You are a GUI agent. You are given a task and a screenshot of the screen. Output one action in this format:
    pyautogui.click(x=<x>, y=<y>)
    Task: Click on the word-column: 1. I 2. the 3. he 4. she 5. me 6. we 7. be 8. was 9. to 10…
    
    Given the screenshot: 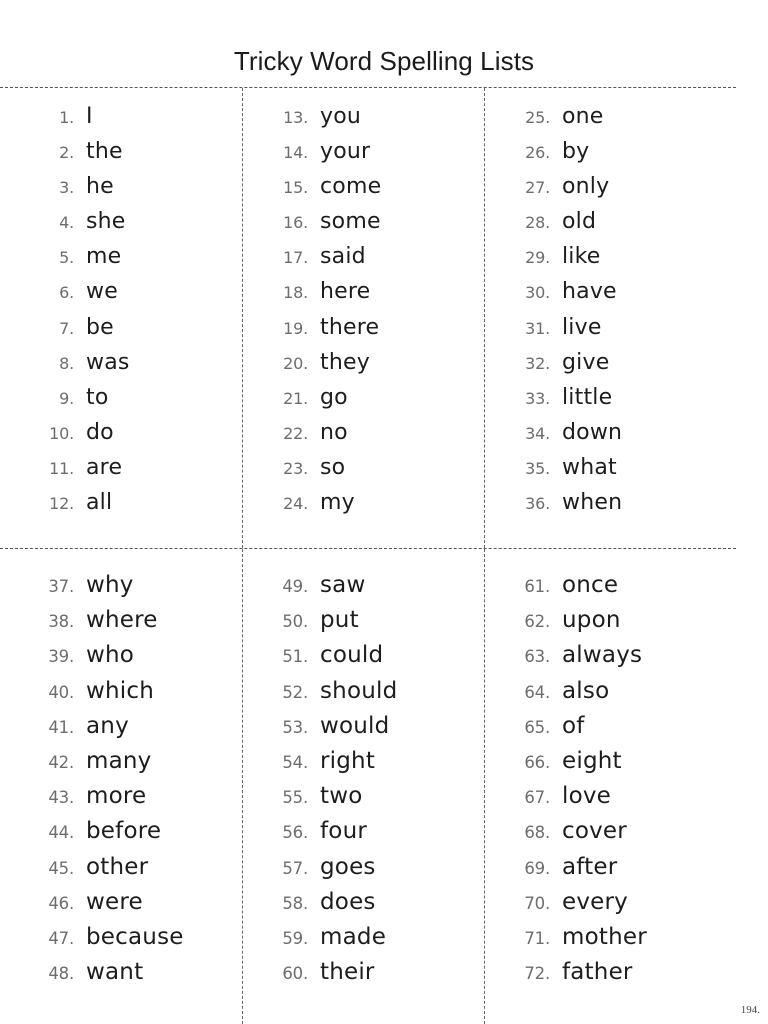 What is the action you would take?
    pyautogui.click(x=121, y=314)
    